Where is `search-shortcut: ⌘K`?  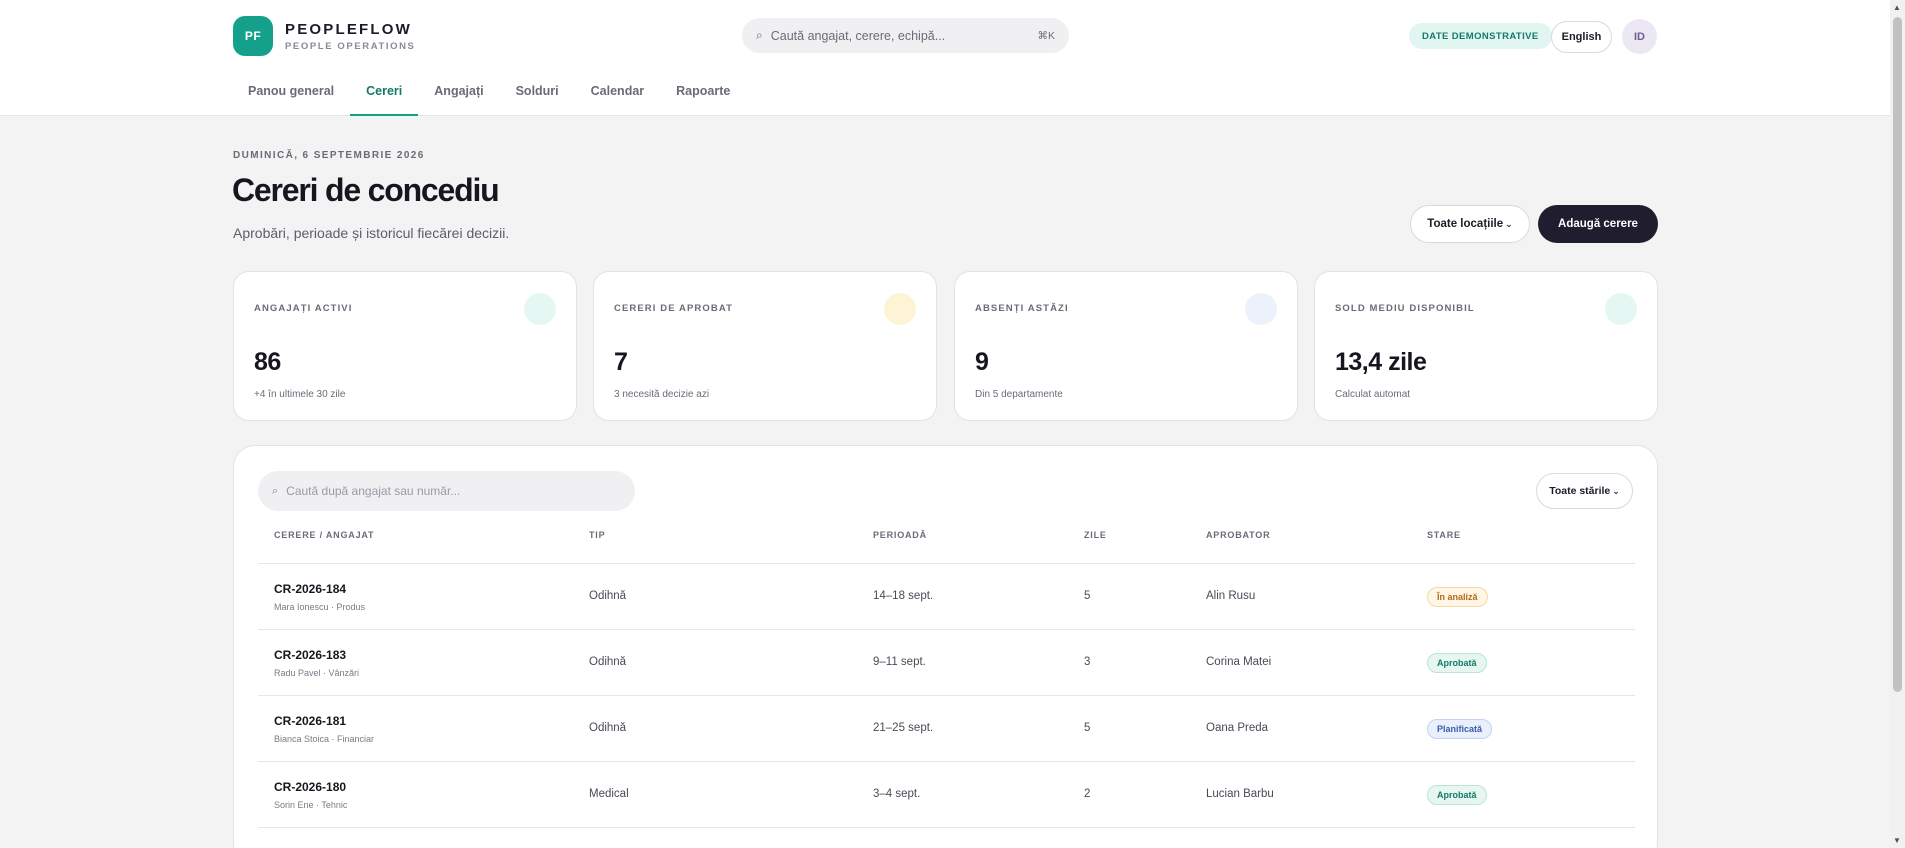
search-shortcut: ⌘K is located at coordinates (1046, 35).